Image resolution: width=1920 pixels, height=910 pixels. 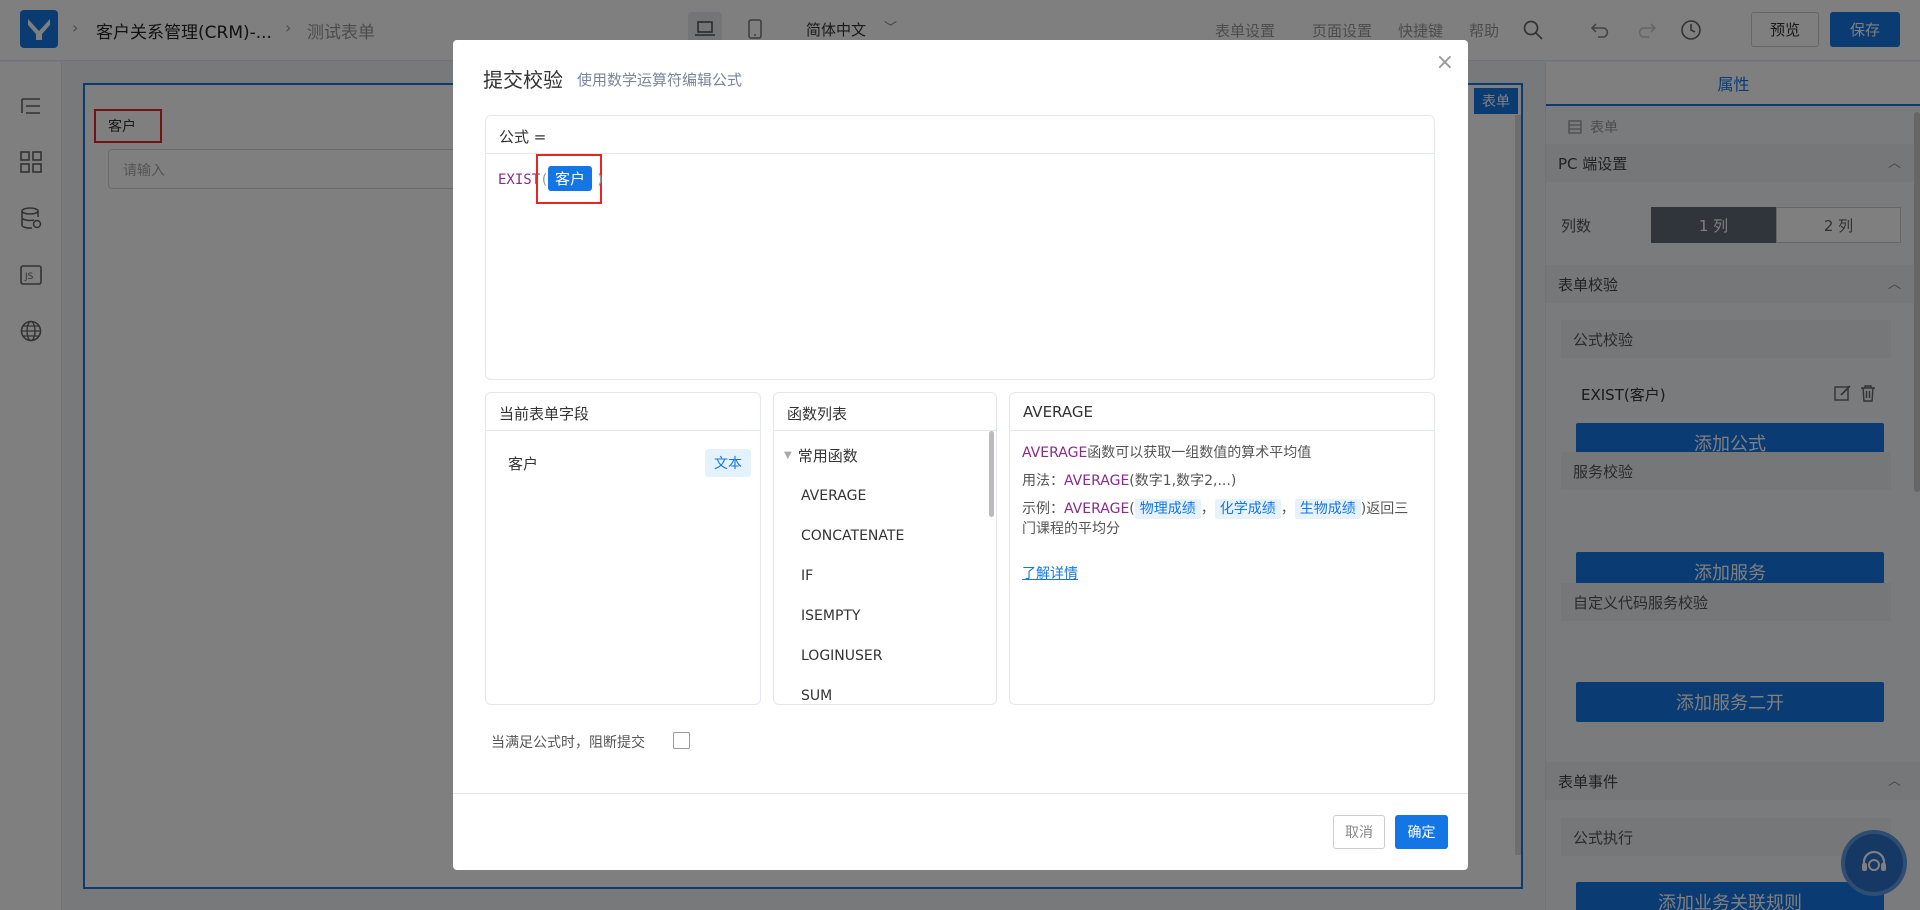 I want to click on field-row-customer: 客户 文本, so click(x=629, y=463).